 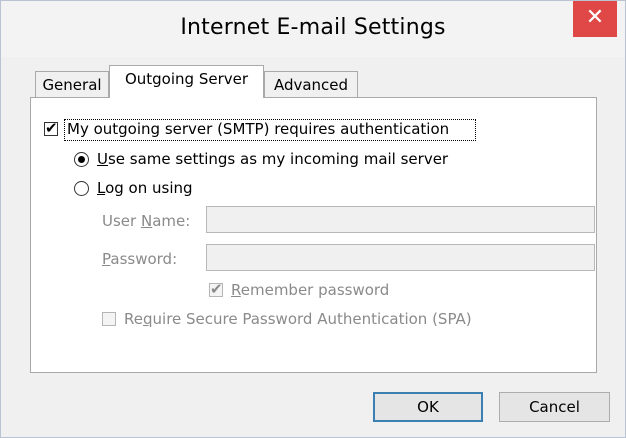 What do you see at coordinates (310, 290) in the screenshot?
I see `remember-password-label: Remember password` at bounding box center [310, 290].